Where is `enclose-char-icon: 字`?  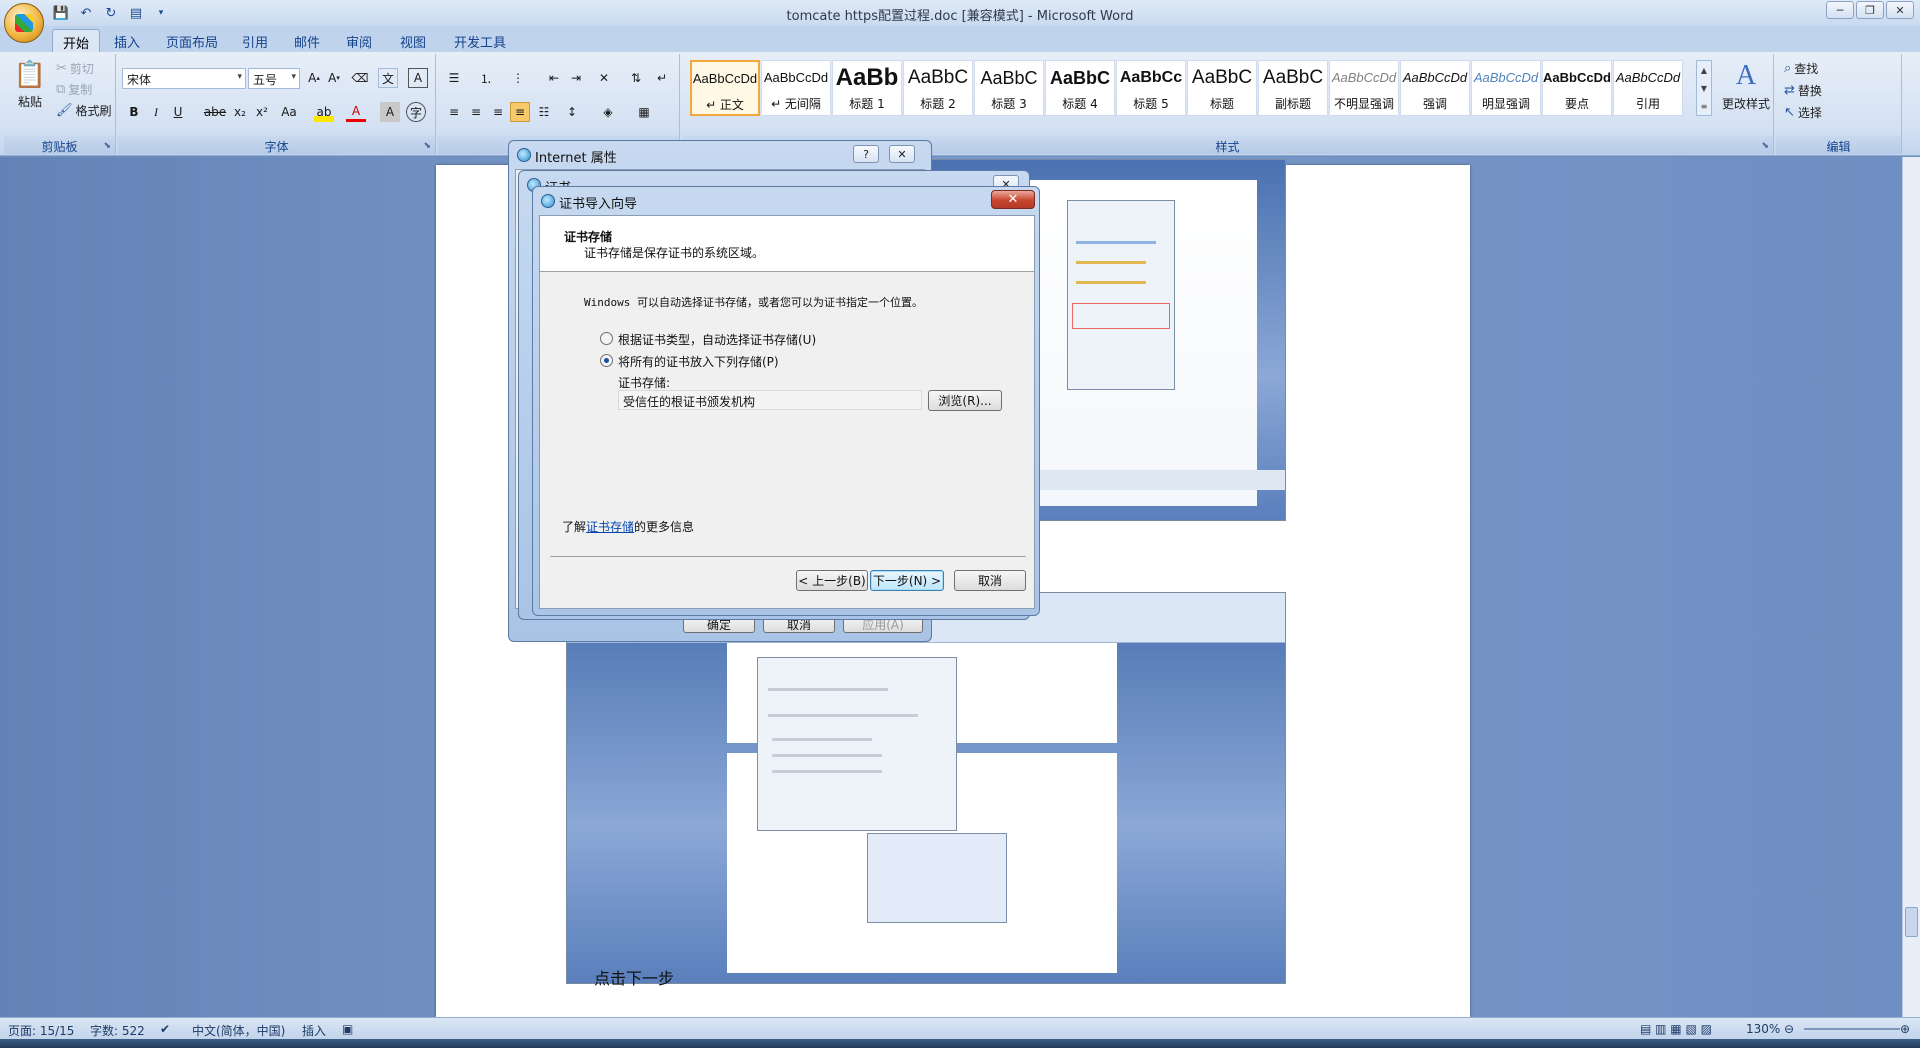
enclose-char-icon: 字 is located at coordinates (416, 112).